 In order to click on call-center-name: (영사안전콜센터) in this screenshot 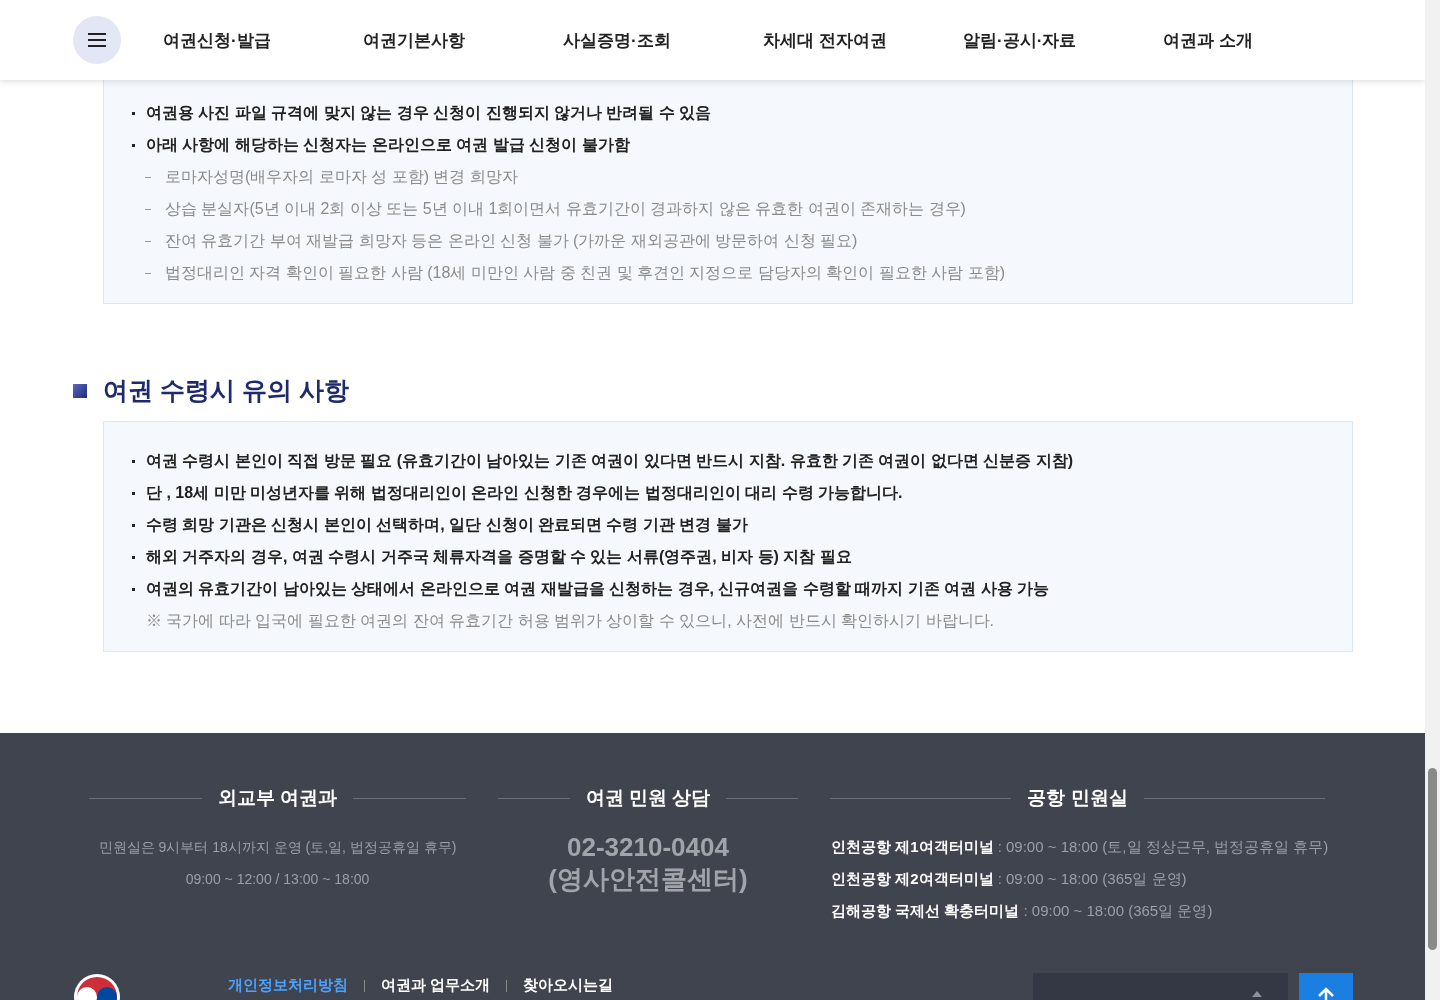, I will do `click(648, 879)`.